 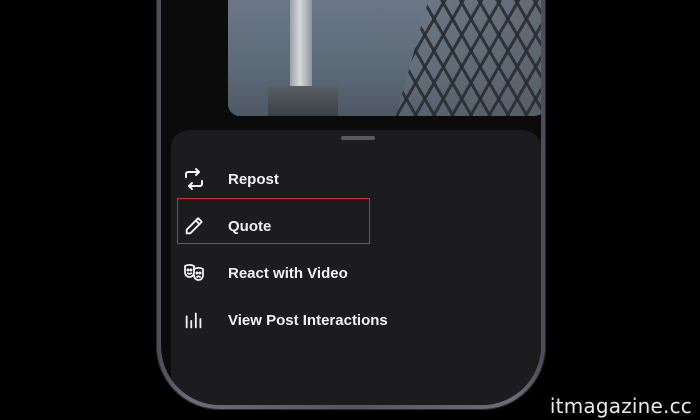 What do you see at coordinates (303, 101) in the screenshot?
I see `media-rocket-base` at bounding box center [303, 101].